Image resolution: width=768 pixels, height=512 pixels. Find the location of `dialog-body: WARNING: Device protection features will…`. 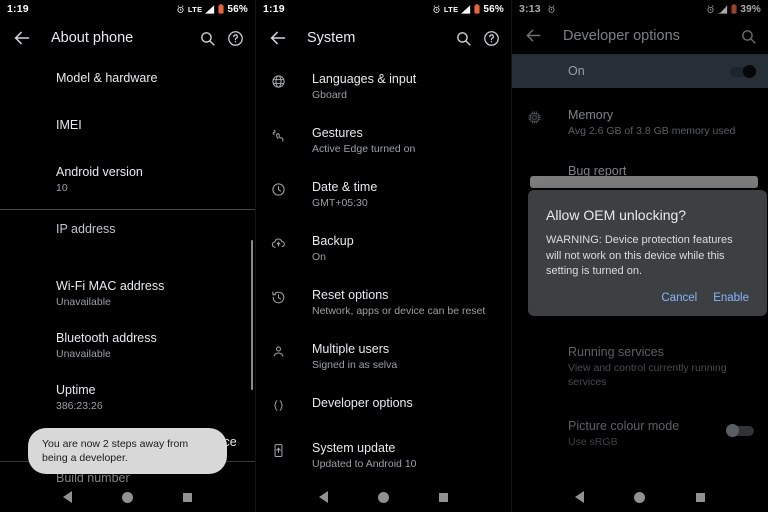

dialog-body: WARNING: Device protection features will… is located at coordinates (639, 255).